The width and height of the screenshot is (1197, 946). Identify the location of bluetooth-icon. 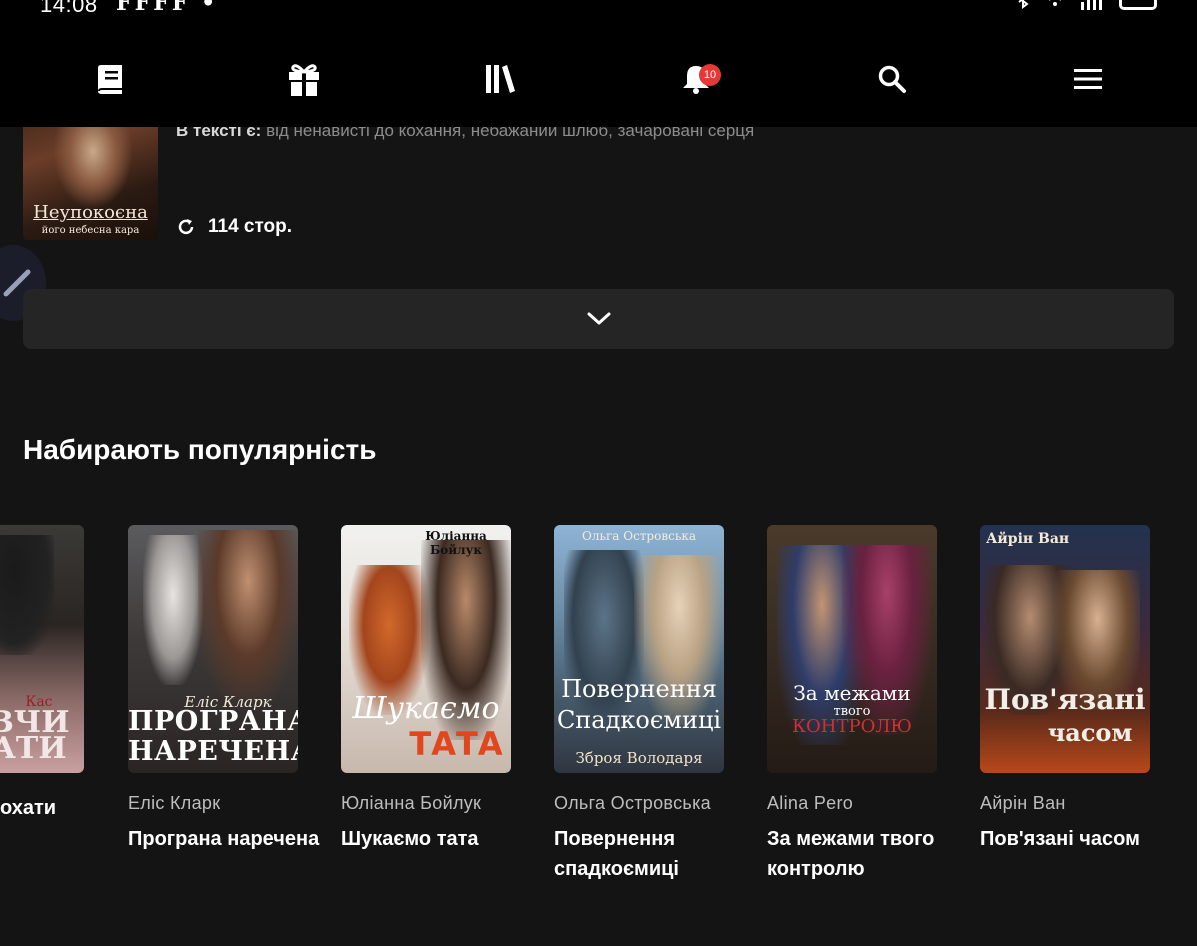
(1023, 7).